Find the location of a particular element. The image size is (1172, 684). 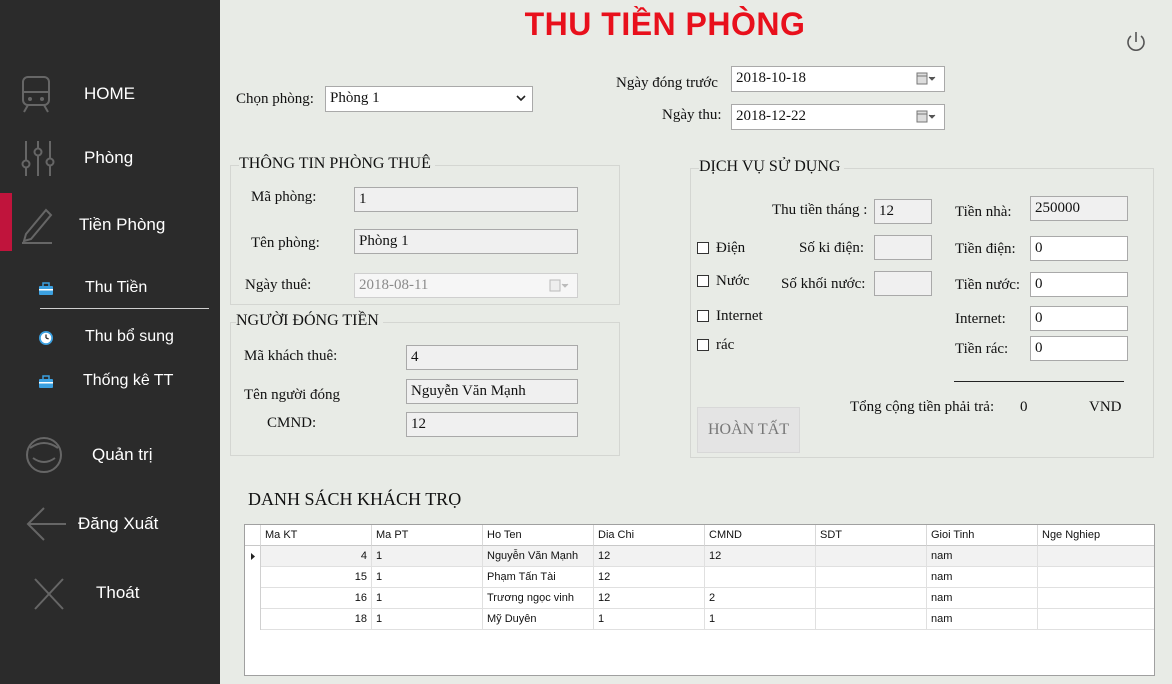

tenant-id-label: Mã khách thuê: is located at coordinates (291, 356).